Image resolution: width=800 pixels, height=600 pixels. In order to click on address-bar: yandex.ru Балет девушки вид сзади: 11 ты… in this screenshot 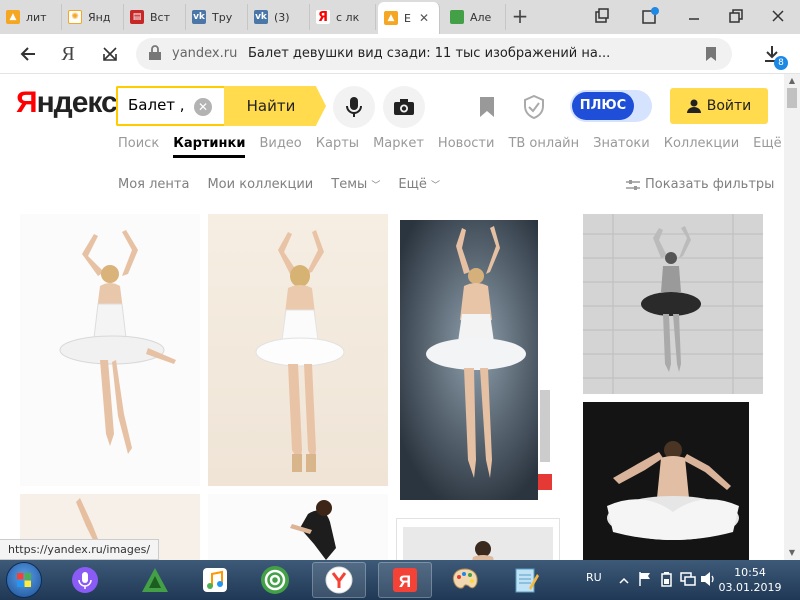, I will do `click(434, 54)`.